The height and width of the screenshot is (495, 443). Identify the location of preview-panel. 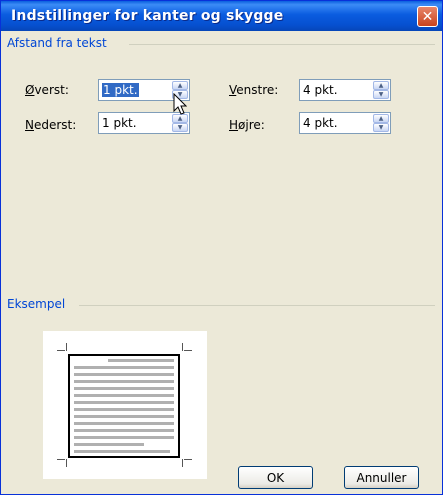
(125, 405).